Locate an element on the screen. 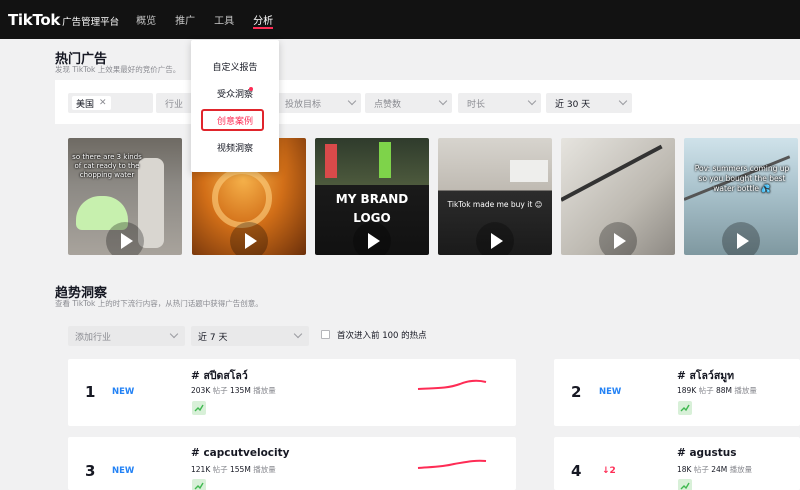 This screenshot has width=800, height=490. stair-railing-shape is located at coordinates (612, 173).